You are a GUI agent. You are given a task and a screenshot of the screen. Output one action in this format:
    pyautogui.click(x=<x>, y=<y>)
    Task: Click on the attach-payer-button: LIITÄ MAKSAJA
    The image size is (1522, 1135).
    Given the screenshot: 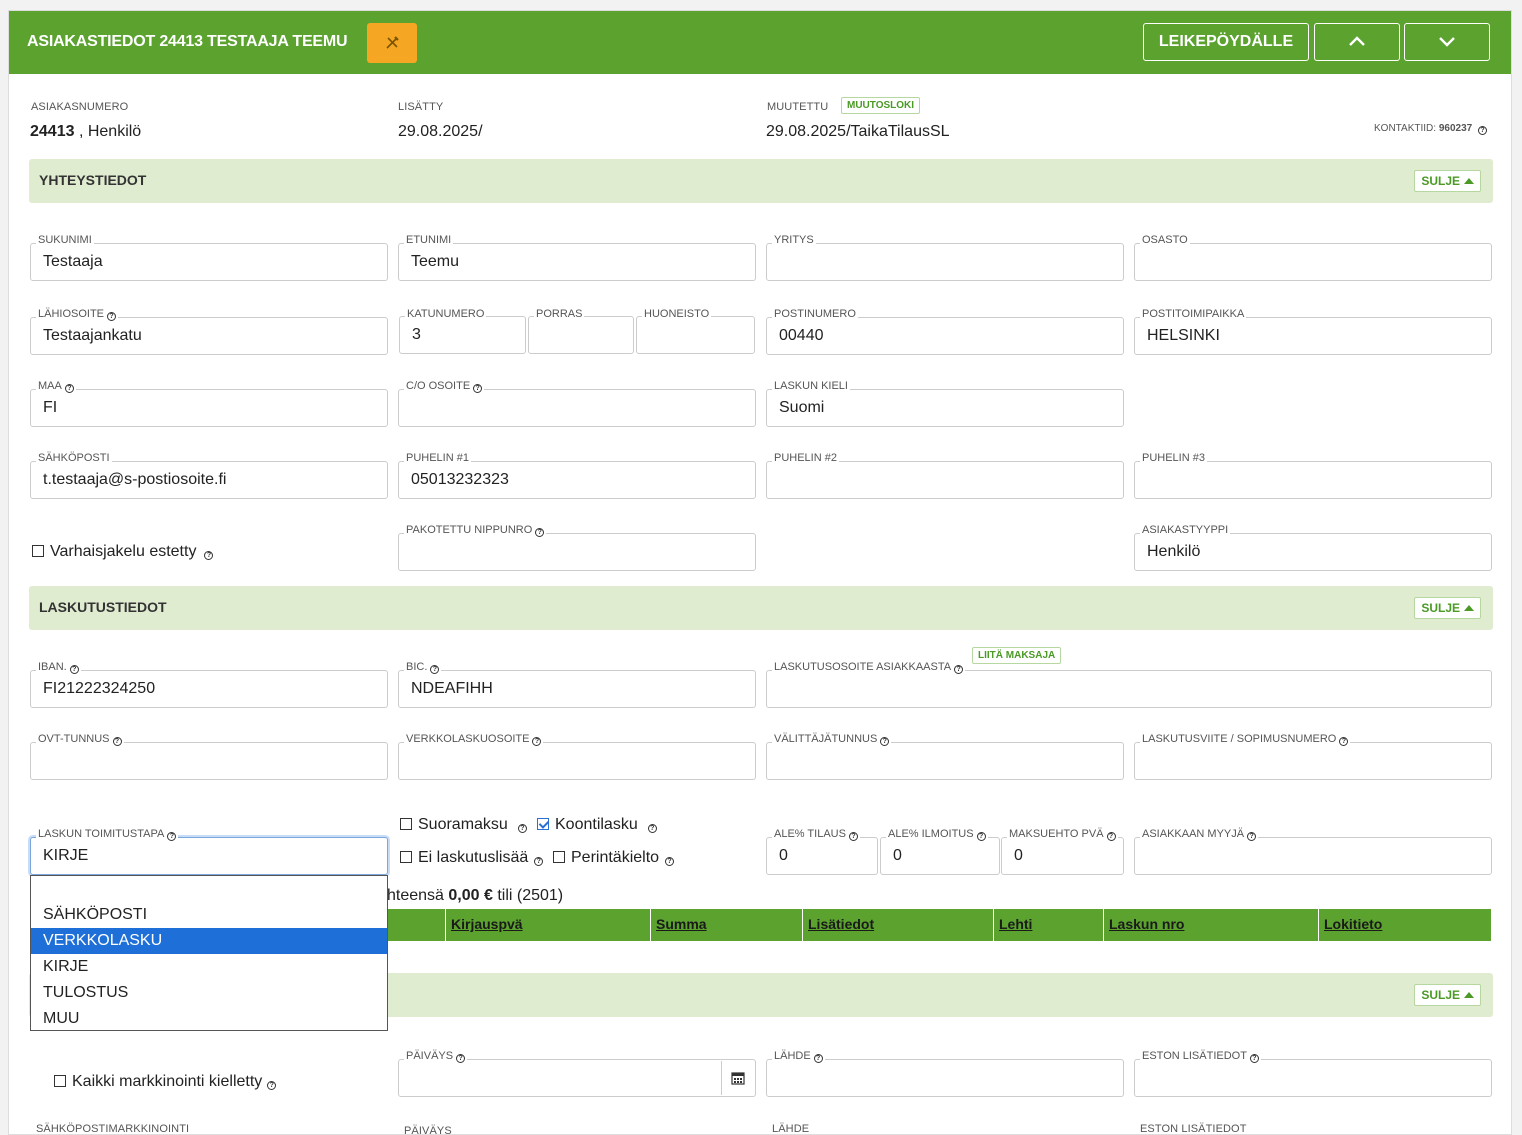 What is the action you would take?
    pyautogui.click(x=1017, y=655)
    